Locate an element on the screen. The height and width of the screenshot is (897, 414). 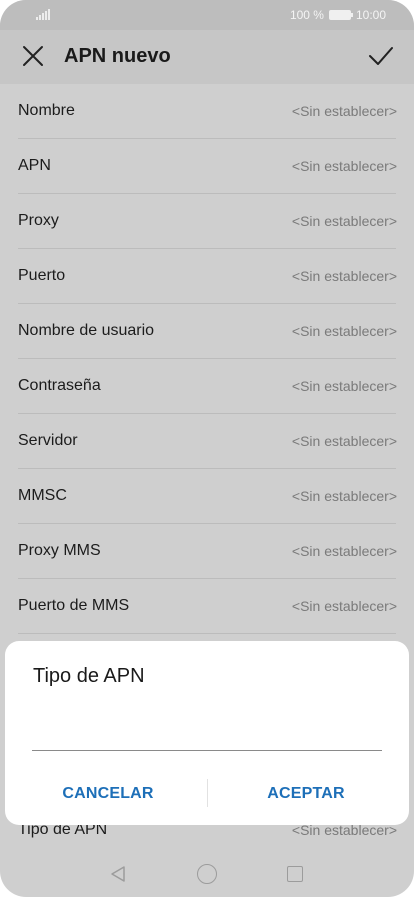
list-item: APN <Sin establecer> is located at coordinates (207, 166).